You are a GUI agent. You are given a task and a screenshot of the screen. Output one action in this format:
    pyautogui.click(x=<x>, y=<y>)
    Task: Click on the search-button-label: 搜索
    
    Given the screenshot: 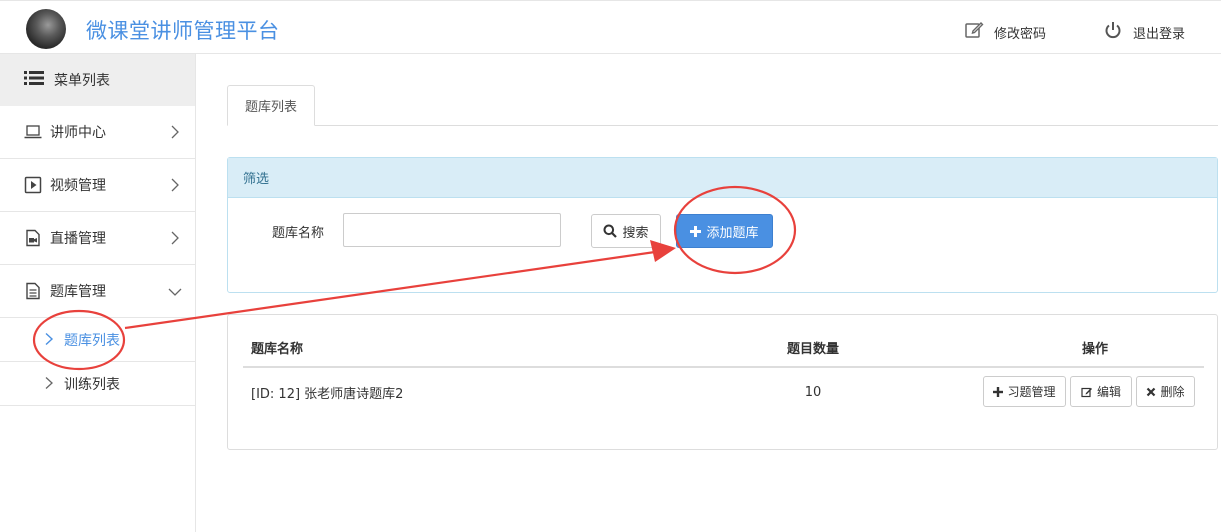 What is the action you would take?
    pyautogui.click(x=635, y=233)
    